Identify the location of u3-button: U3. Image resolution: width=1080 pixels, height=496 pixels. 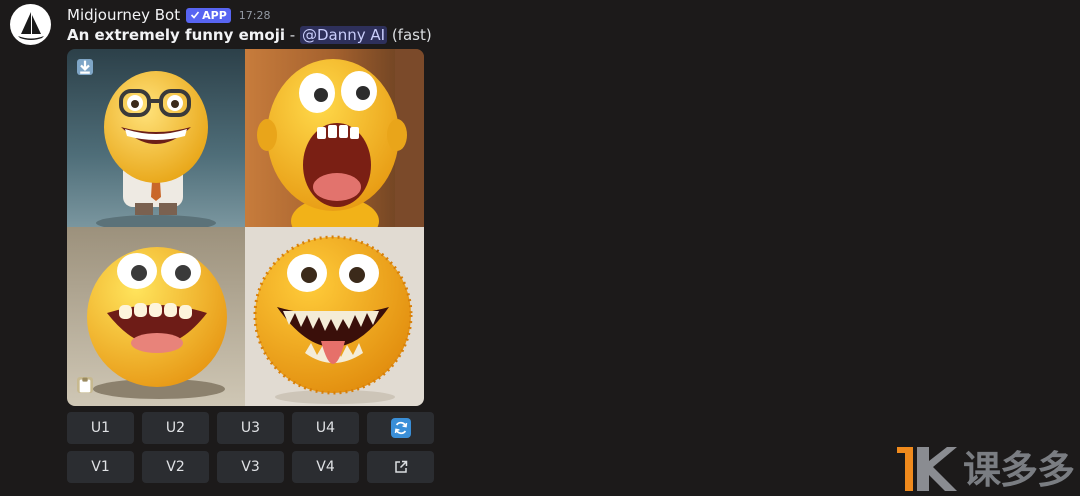
(250, 428).